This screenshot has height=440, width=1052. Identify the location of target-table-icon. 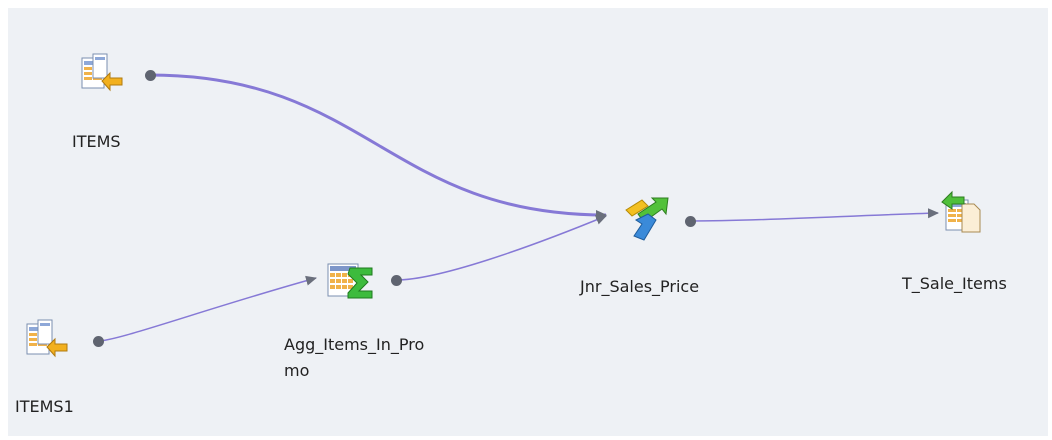
(961, 211).